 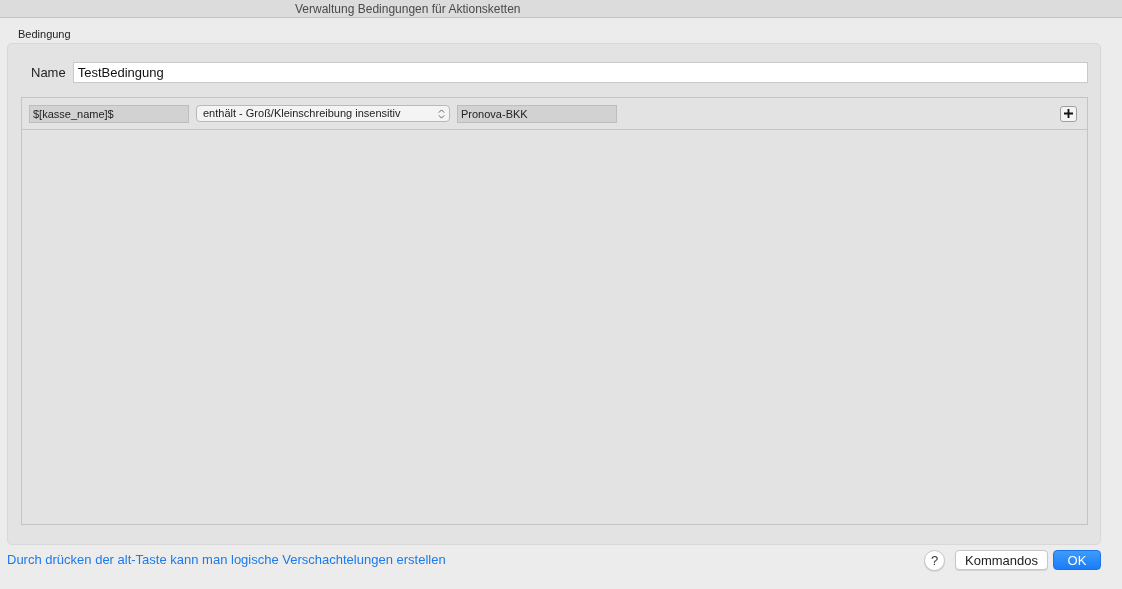 What do you see at coordinates (226, 560) in the screenshot?
I see `hint-text: Durch drücken der alt-Taste kann man logische Verschachtelungen erstellen` at bounding box center [226, 560].